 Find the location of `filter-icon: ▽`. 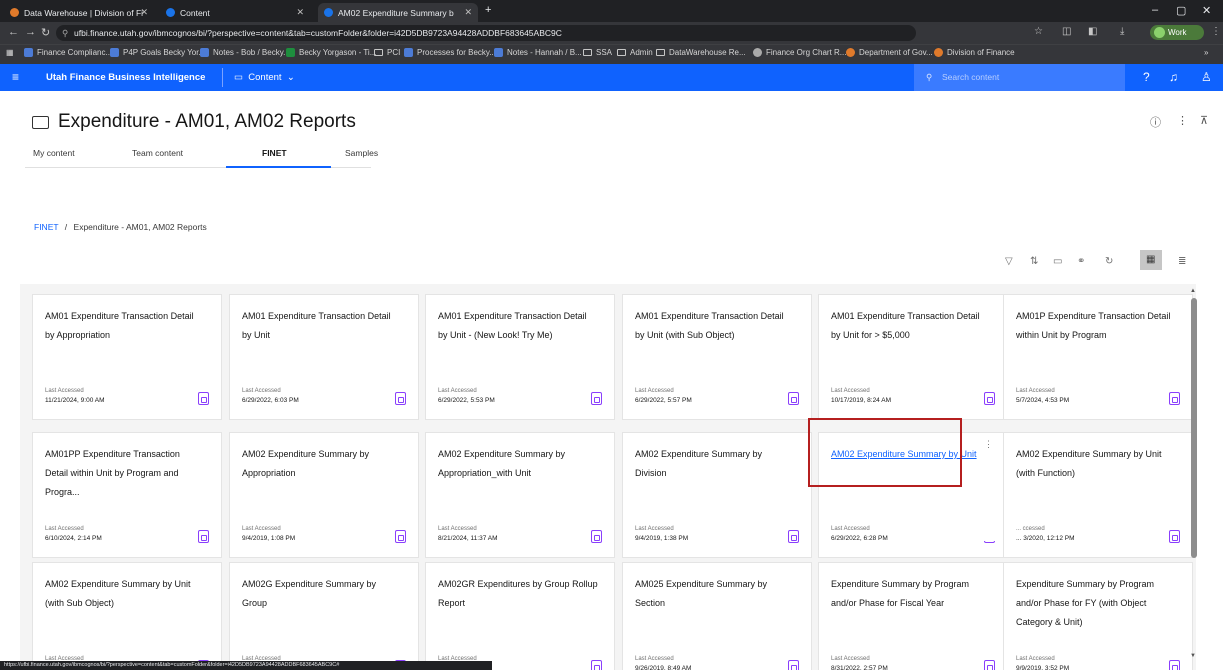

filter-icon: ▽ is located at coordinates (1009, 261).